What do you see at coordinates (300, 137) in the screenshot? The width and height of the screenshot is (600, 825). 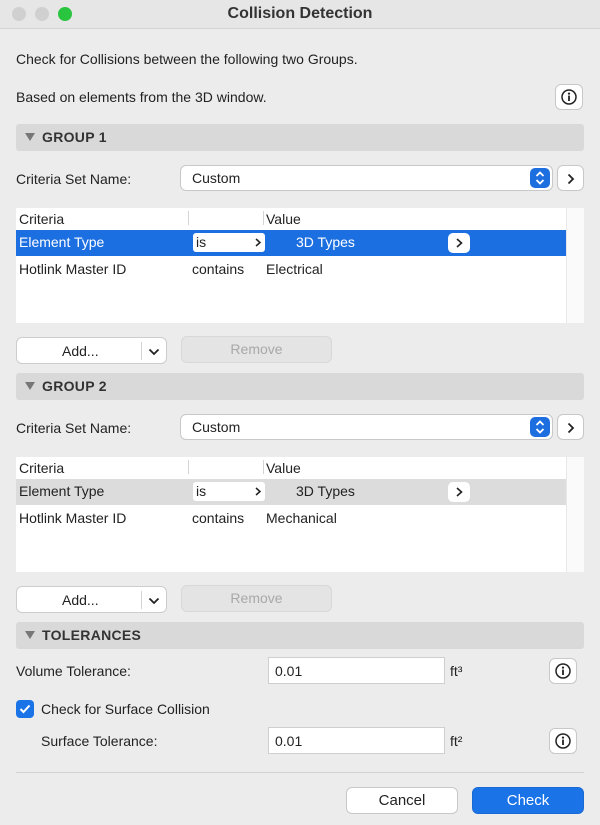 I see `group1-header: GROUP 1` at bounding box center [300, 137].